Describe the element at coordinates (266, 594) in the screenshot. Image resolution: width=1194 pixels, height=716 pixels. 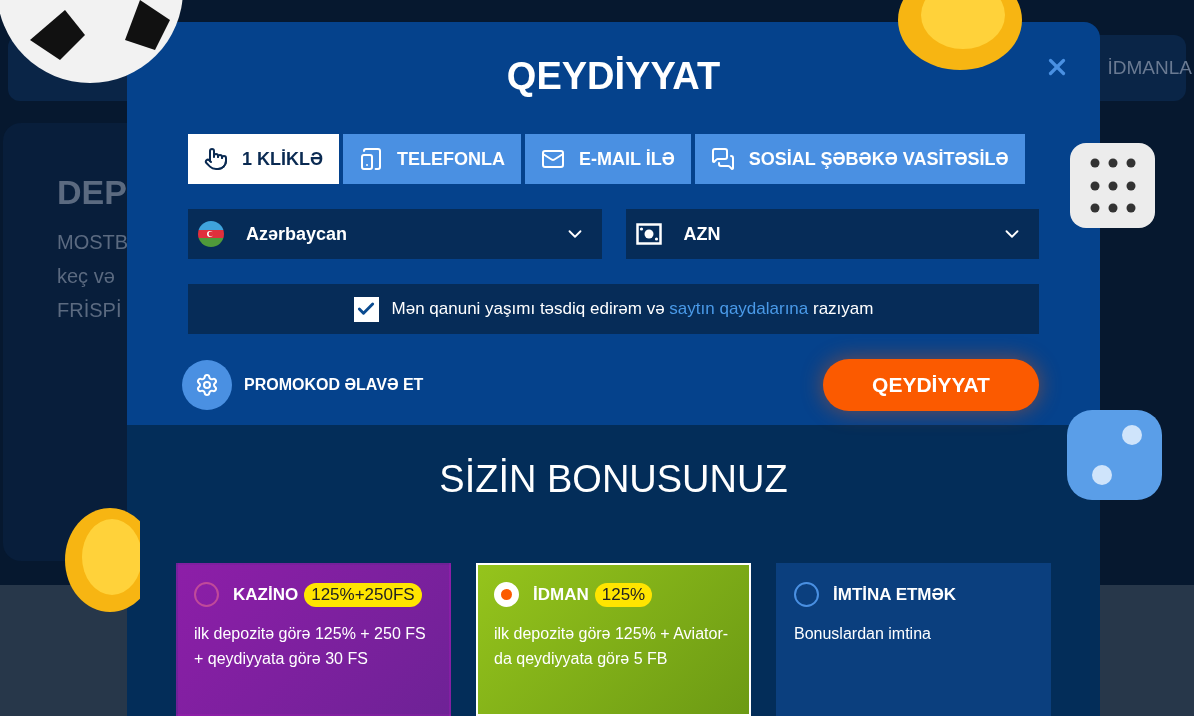
I see `bonus-option-title: KAZİNO` at that location.